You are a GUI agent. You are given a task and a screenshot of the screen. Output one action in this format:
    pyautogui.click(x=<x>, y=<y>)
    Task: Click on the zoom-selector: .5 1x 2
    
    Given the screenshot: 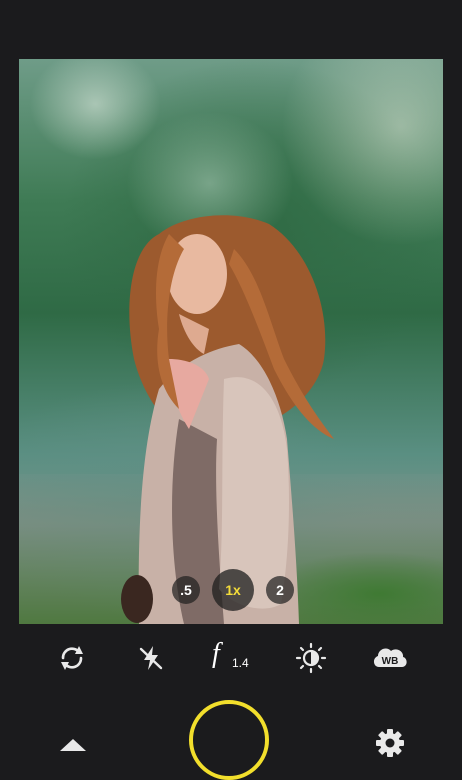 What is the action you would take?
    pyautogui.click(x=230, y=590)
    